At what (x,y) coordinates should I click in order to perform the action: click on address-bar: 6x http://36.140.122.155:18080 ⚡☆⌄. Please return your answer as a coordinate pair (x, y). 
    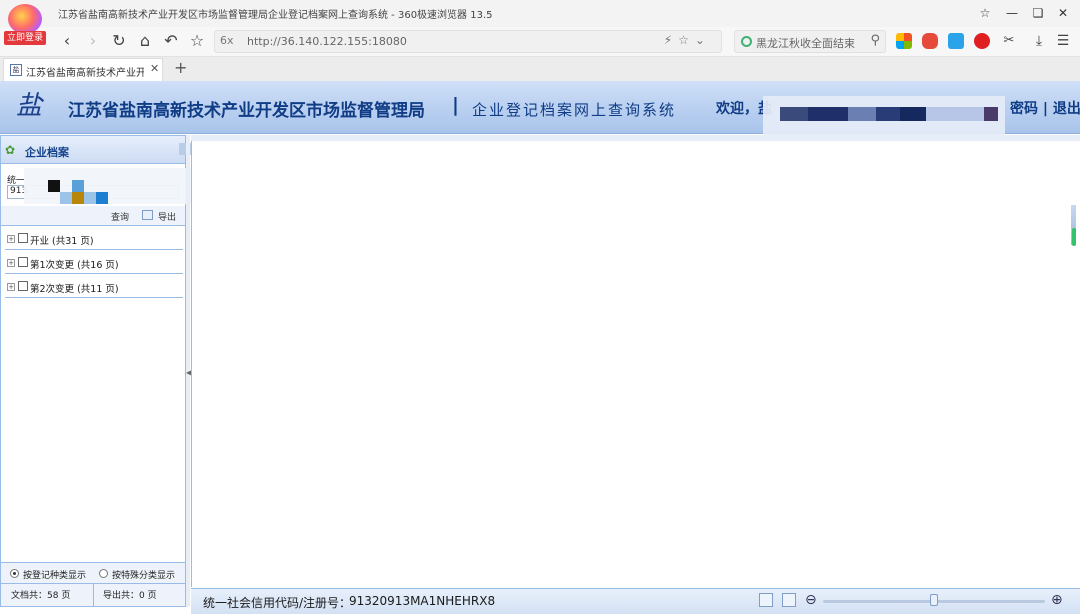
    Looking at the image, I should click on (468, 41).